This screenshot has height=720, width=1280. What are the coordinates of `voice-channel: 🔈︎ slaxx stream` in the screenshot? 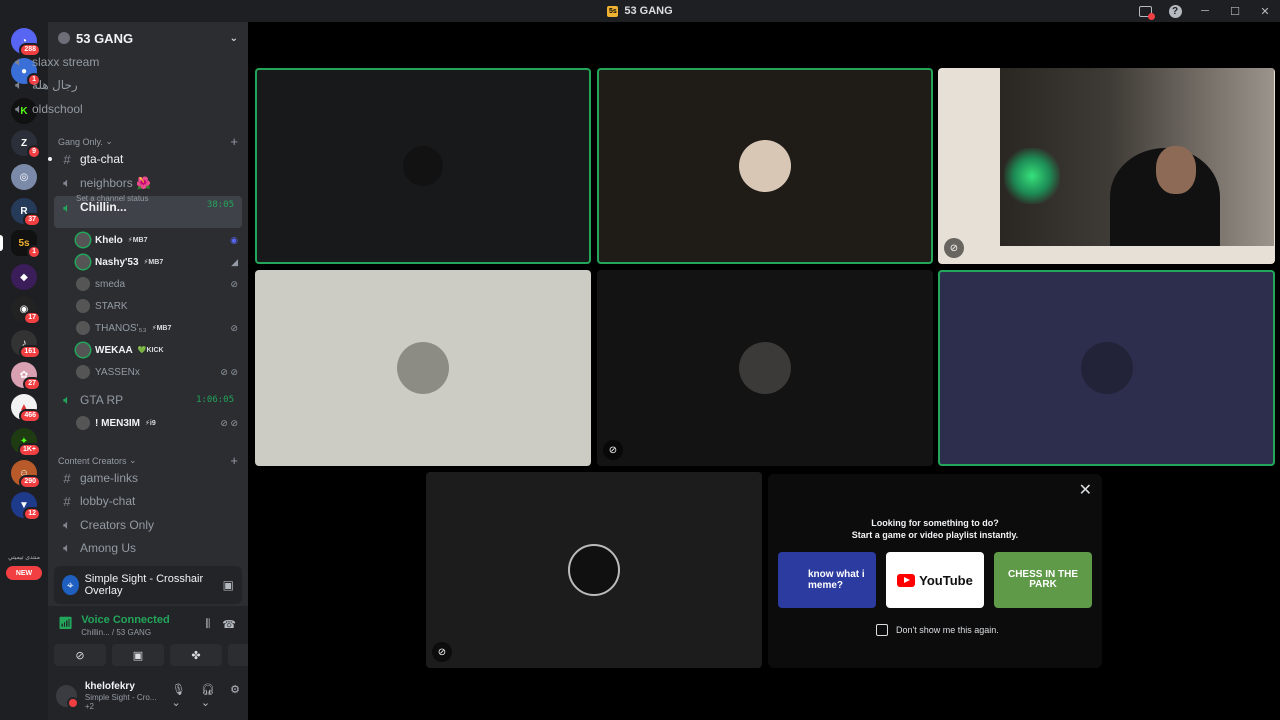 It's located at (100, 62).